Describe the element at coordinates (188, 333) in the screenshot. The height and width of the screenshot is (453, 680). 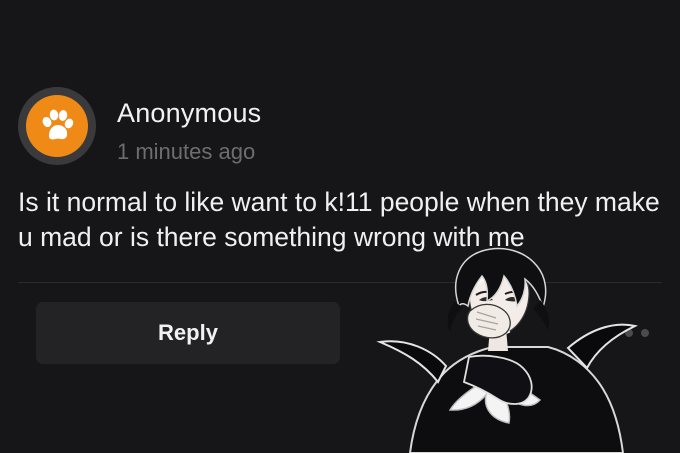
I see `reply-button: Reply` at that location.